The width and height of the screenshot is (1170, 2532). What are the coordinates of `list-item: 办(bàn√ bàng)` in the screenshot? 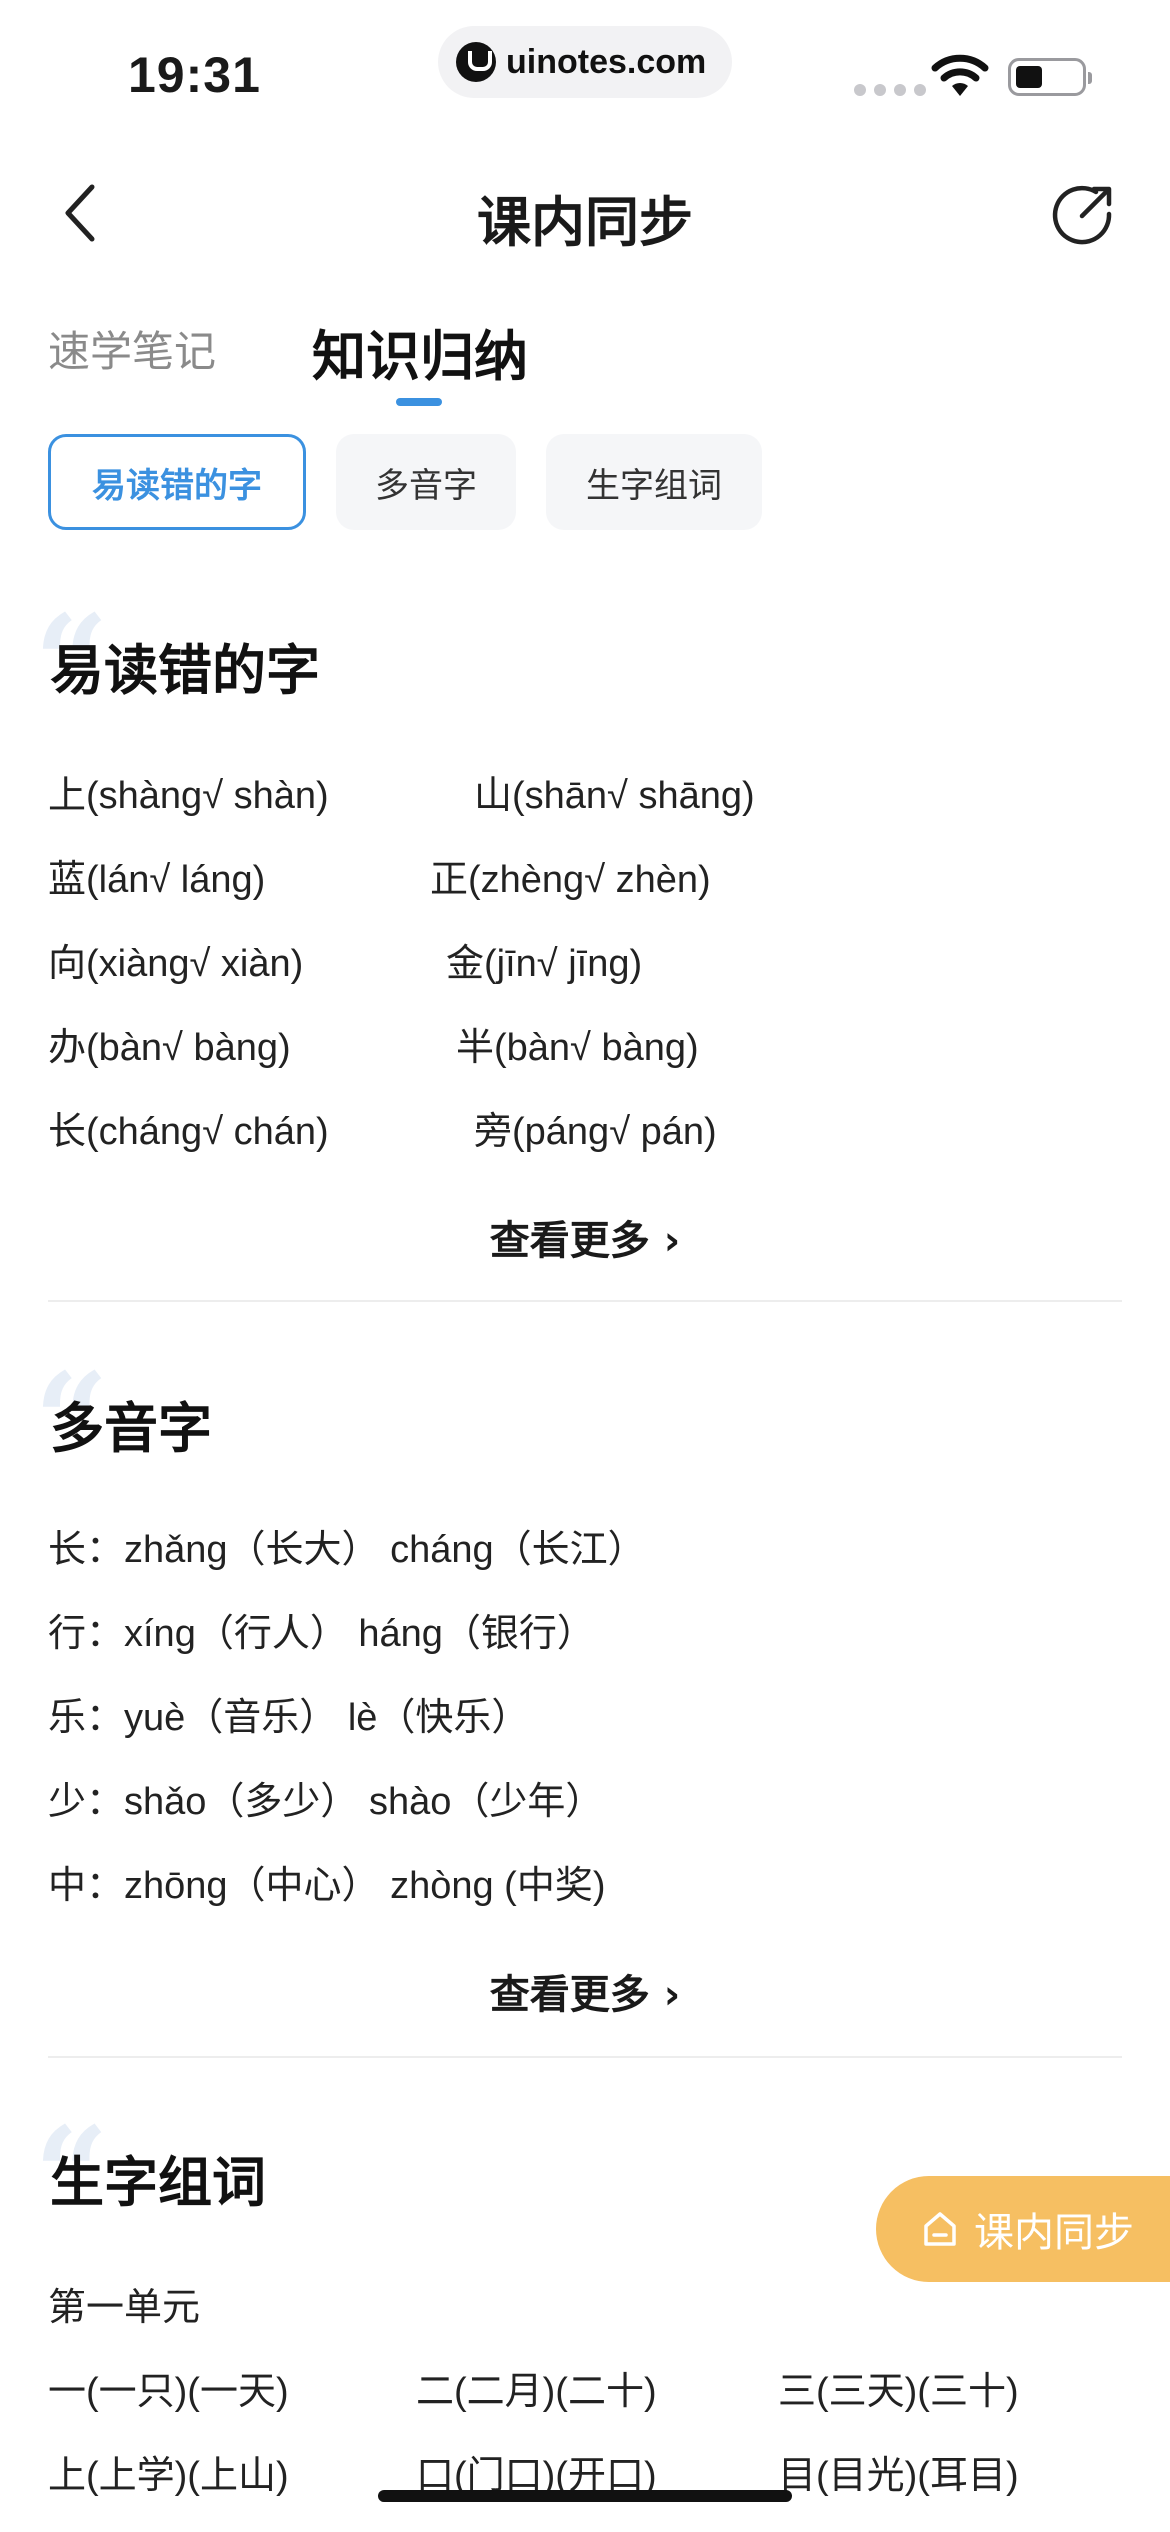 It's located at (169, 1048).